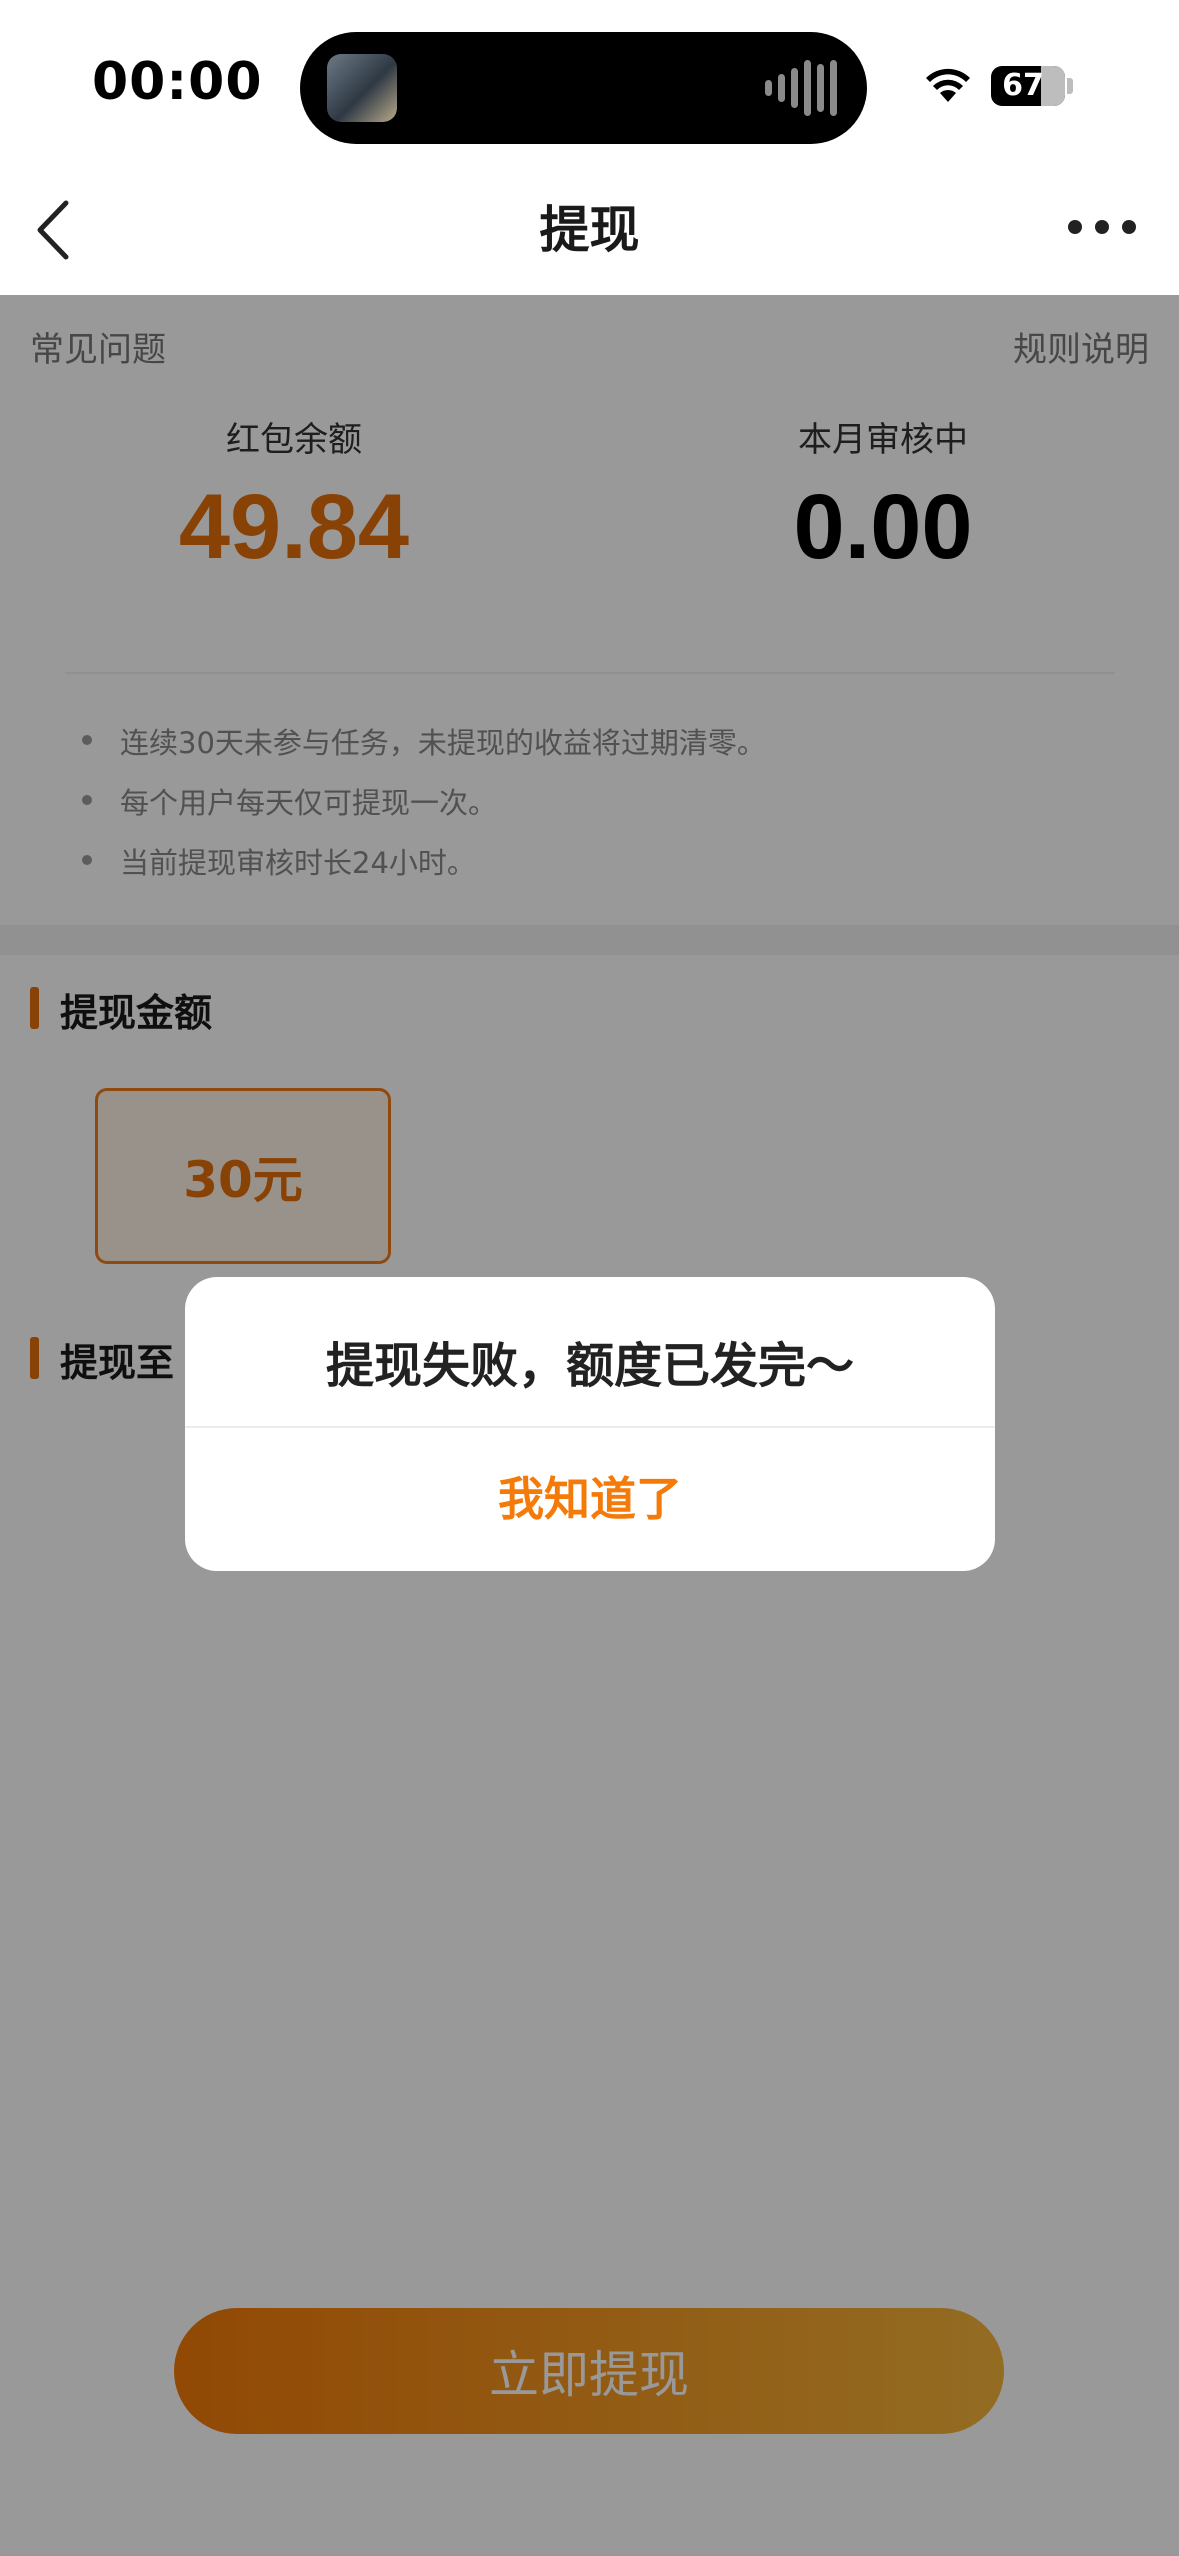 Image resolution: width=1179 pixels, height=2556 pixels. Describe the element at coordinates (1023, 85) in the screenshot. I see `battery-level: 67` at that location.